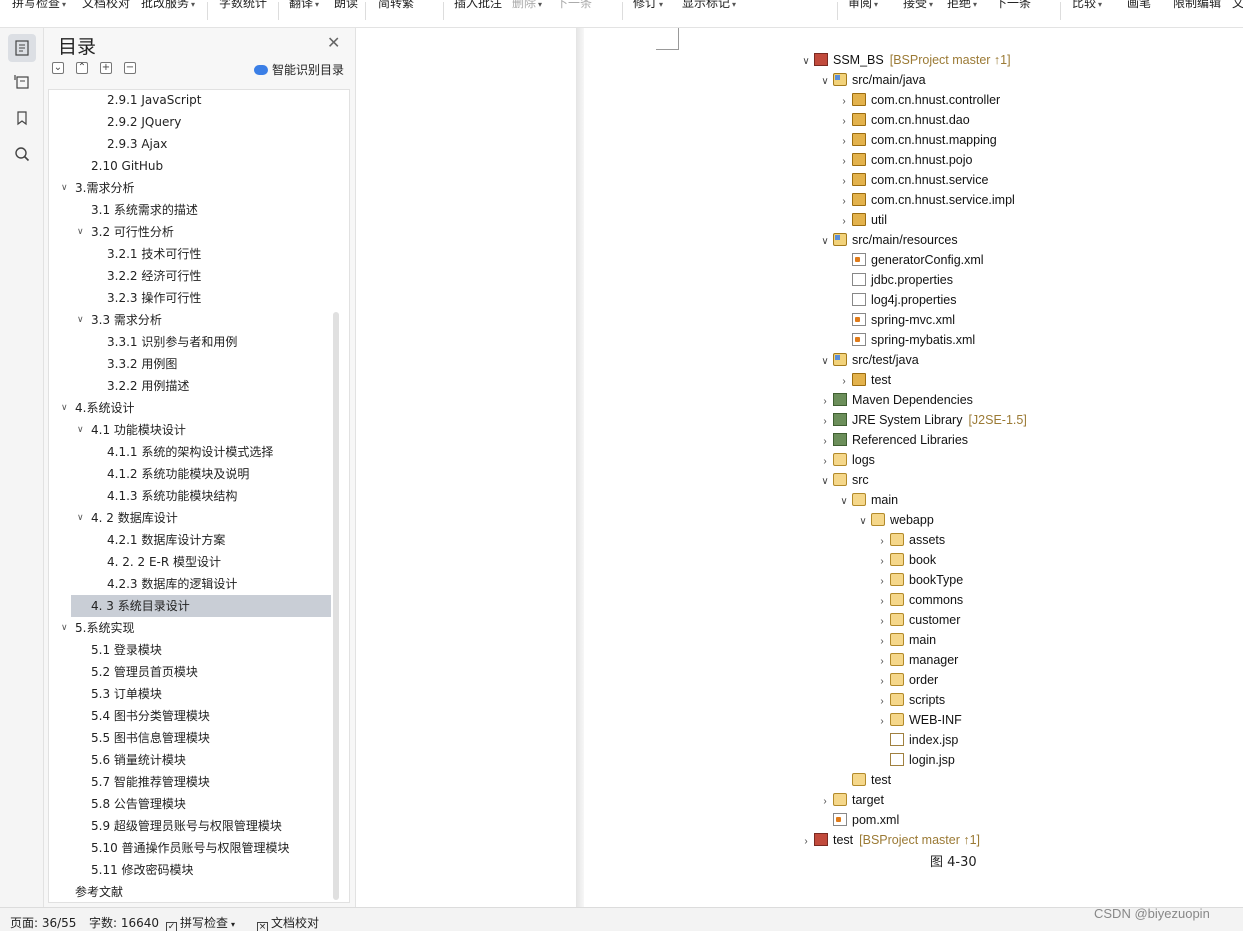 The height and width of the screenshot is (931, 1243). I want to click on toc-item: 5.3 订单模块, so click(190, 694).